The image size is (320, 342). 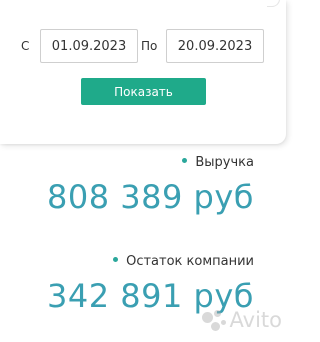 I want to click on date-to-label: По, so click(x=149, y=46).